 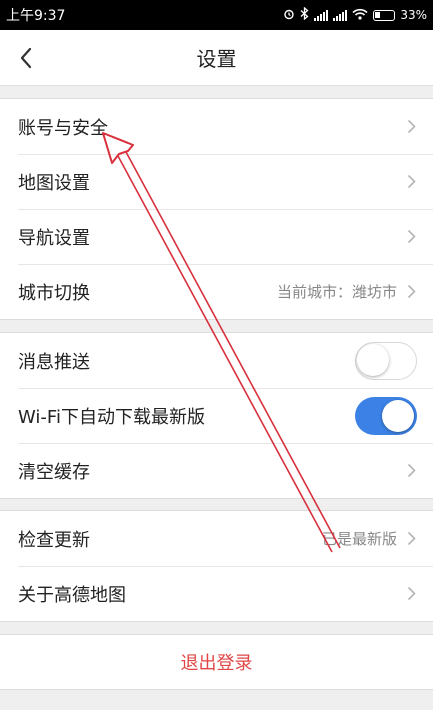 What do you see at coordinates (216, 360) in the screenshot?
I see `setting-push-messages: 消息推送` at bounding box center [216, 360].